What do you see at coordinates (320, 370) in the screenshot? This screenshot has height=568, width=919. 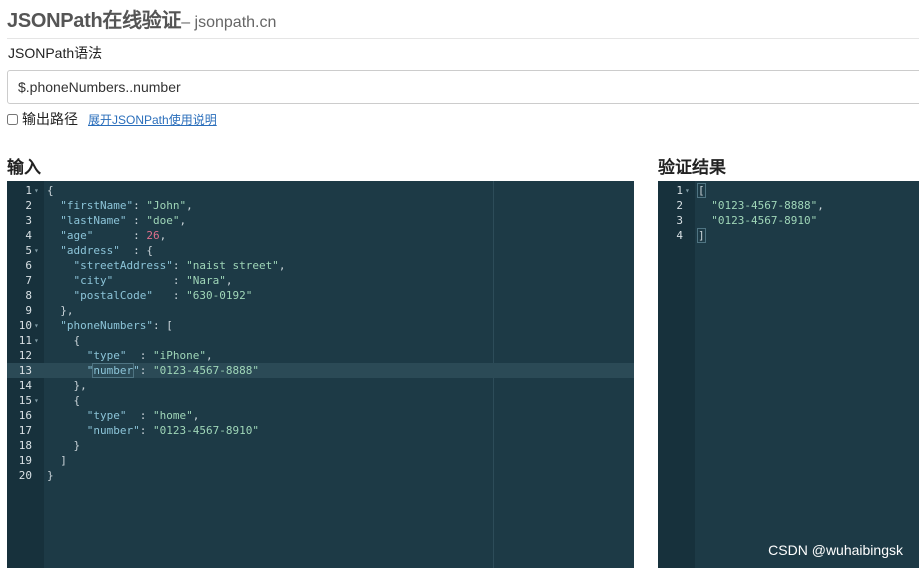 I see `input-code-line: 13 "number": "0123-4567-8888"` at bounding box center [320, 370].